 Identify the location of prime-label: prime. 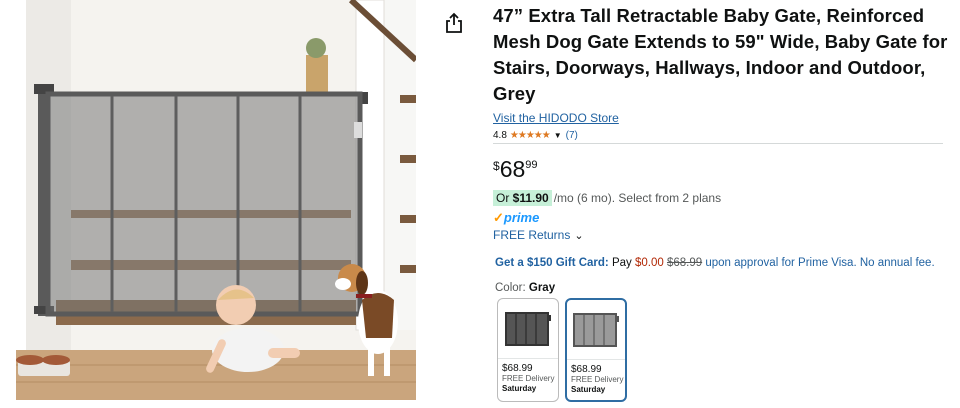
(521, 217).